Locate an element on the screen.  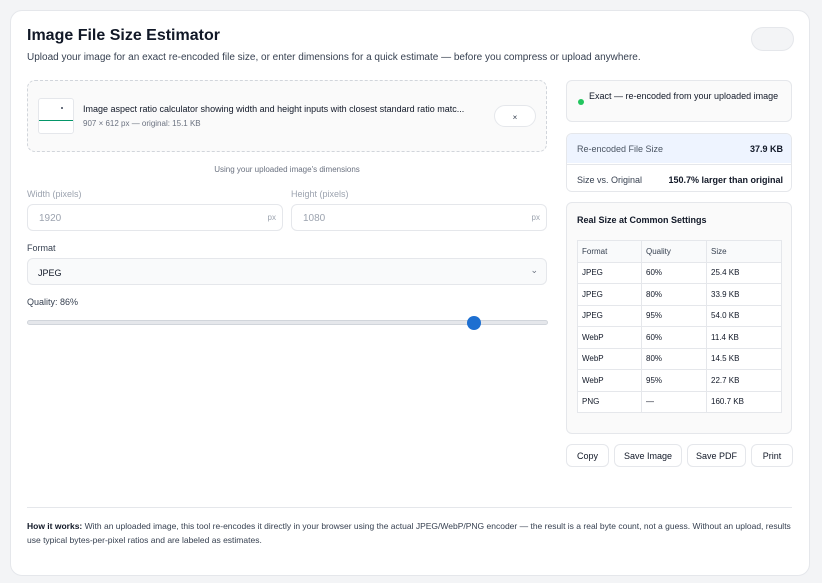
table-header-row: Format Quality Size is located at coordinates (679, 251).